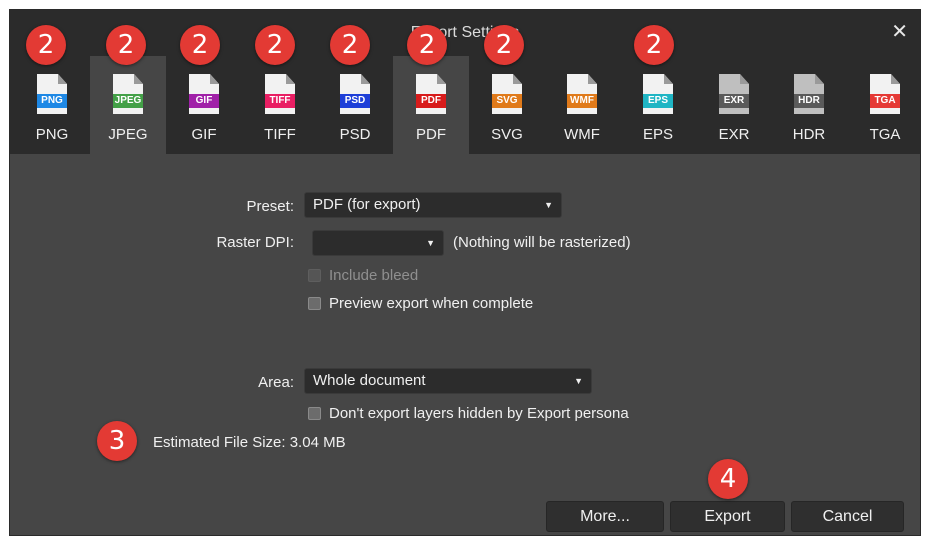 Image resolution: width=931 pixels, height=543 pixels. I want to click on include-bleed-label: Include bleed, so click(374, 275).